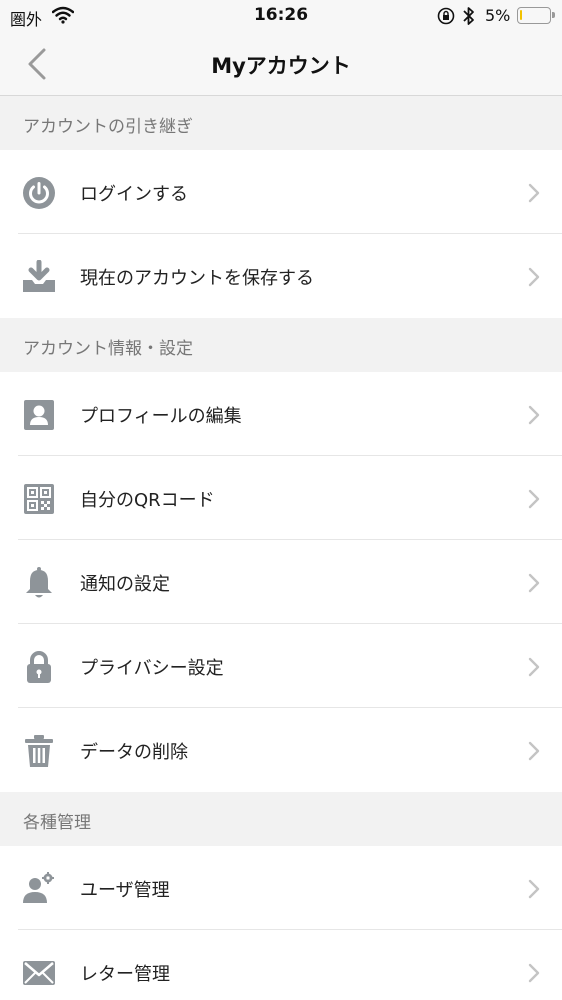  What do you see at coordinates (125, 584) in the screenshot?
I see `menu-item-label: 通知の設定` at bounding box center [125, 584].